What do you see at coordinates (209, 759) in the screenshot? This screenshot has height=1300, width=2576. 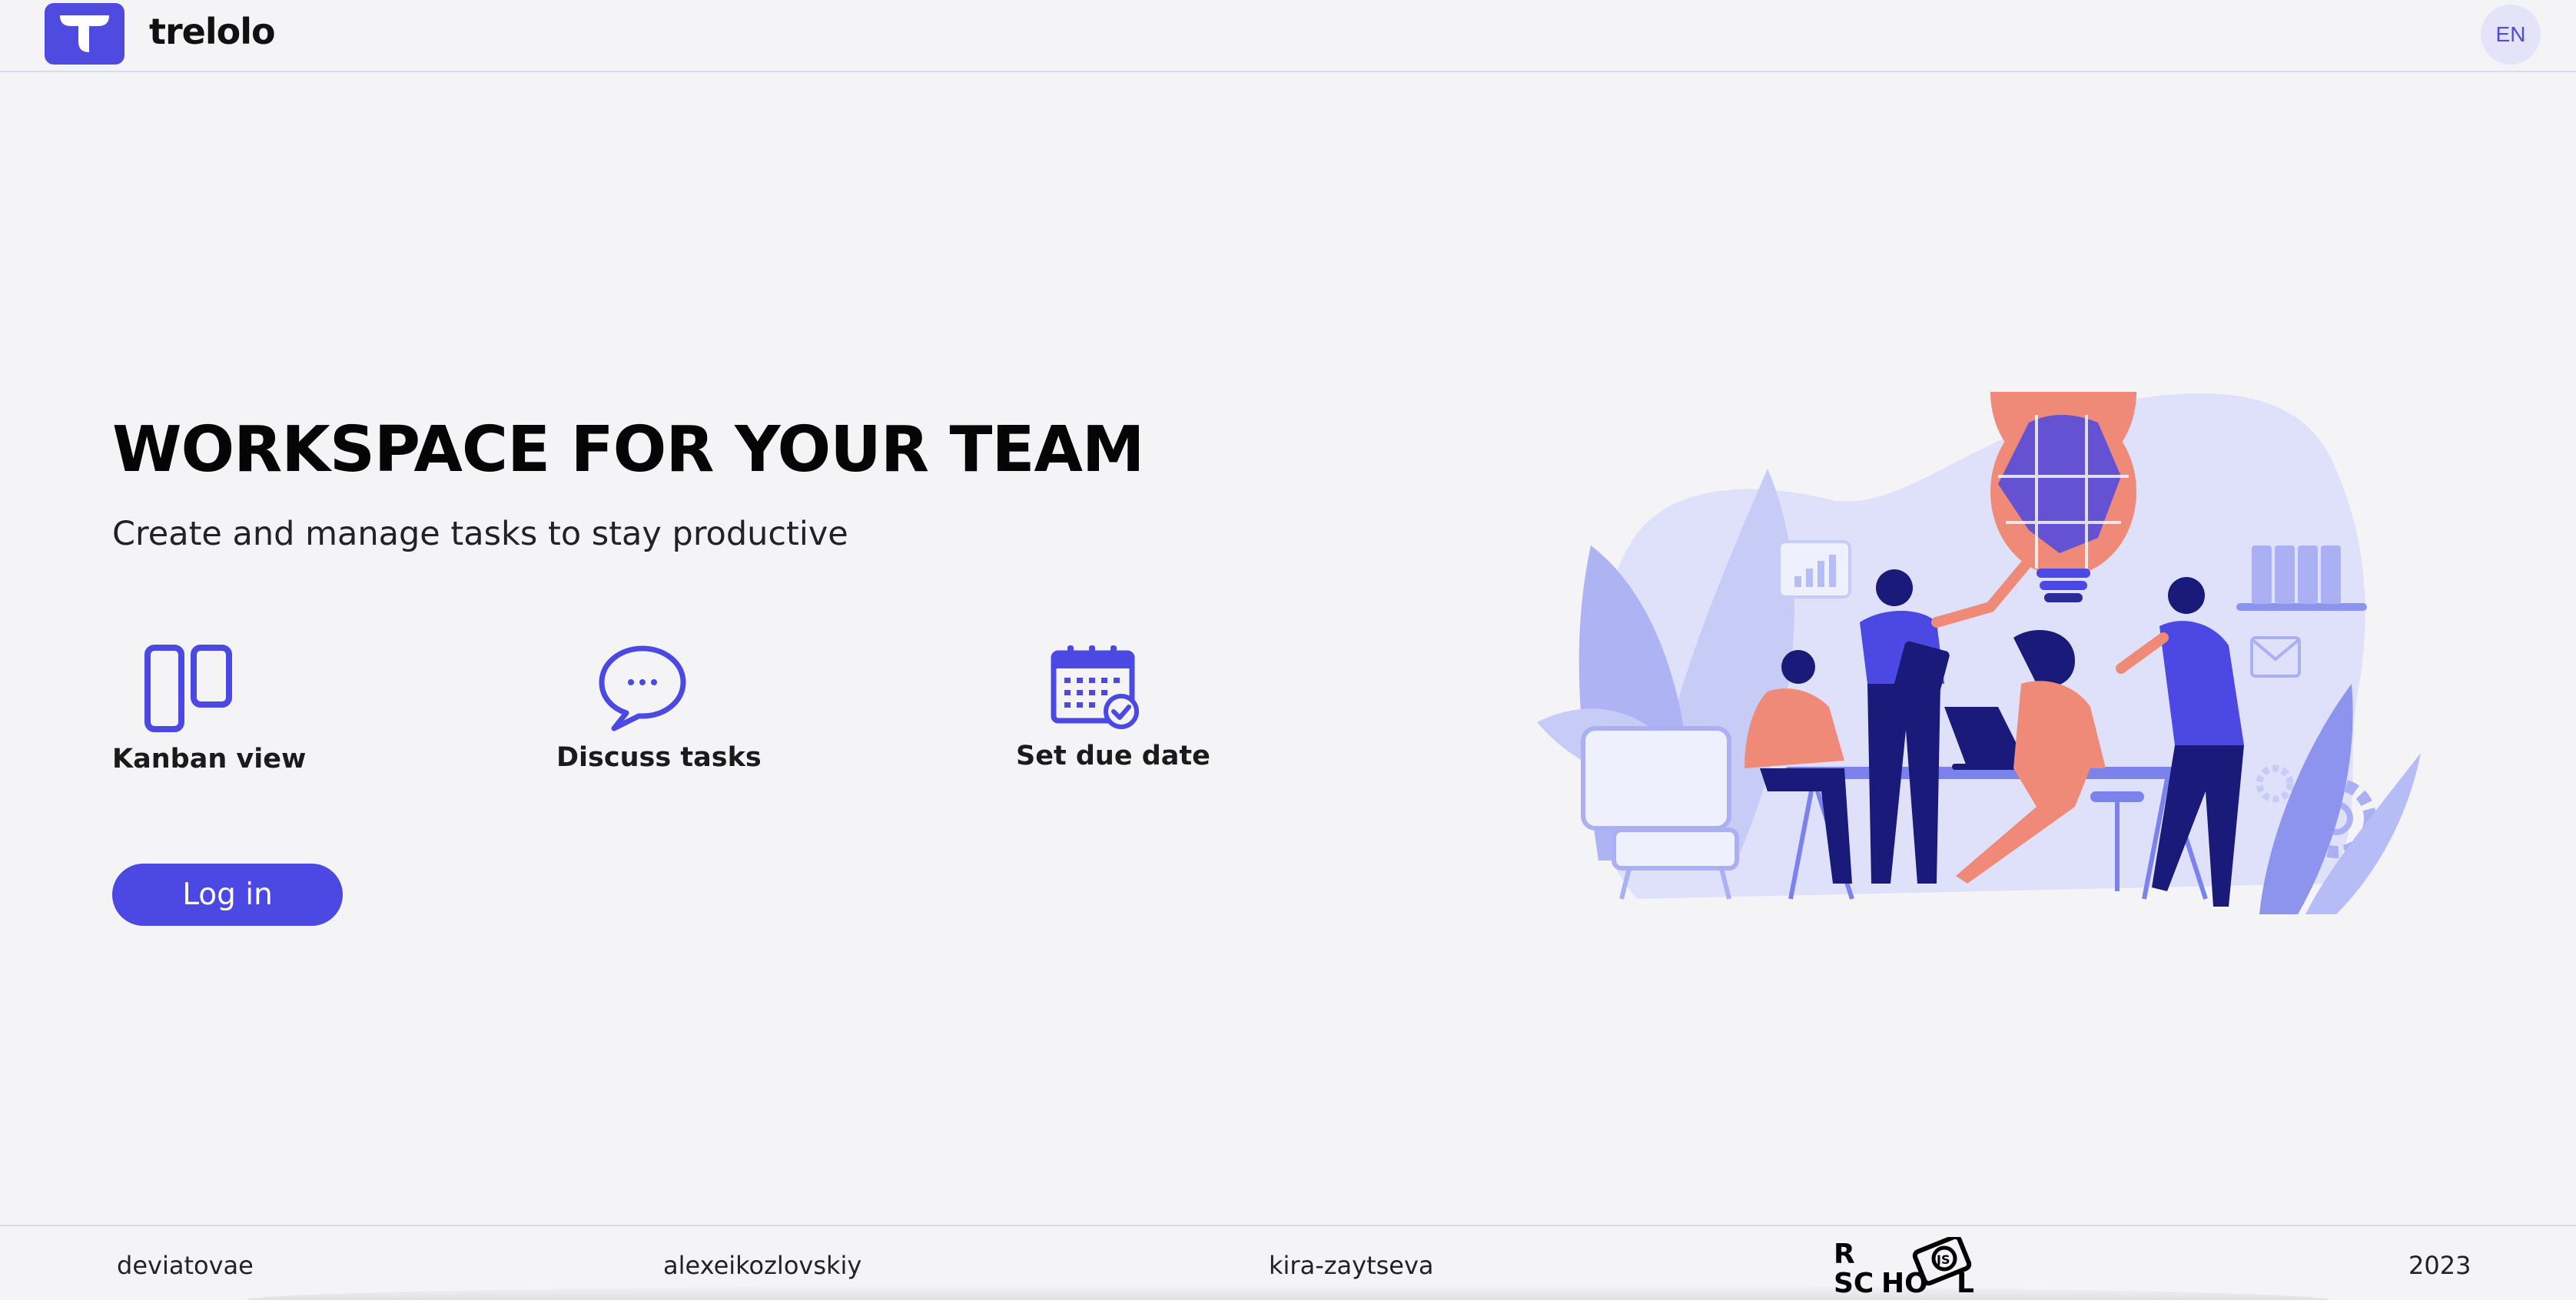 I see `feature-label: Kanban view` at bounding box center [209, 759].